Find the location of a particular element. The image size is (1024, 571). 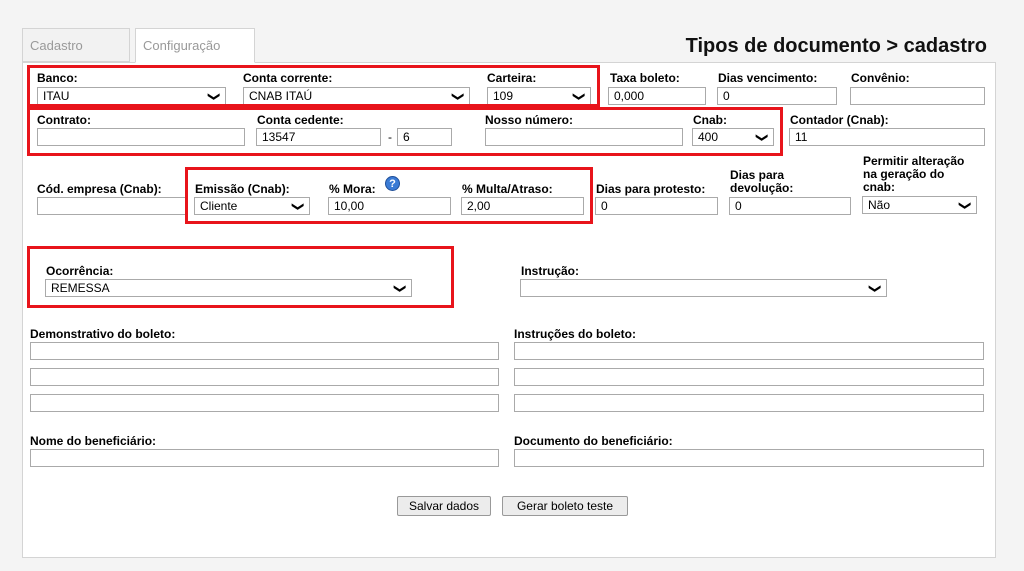

documento-beneficiario-label: Documento do beneficiário: is located at coordinates (593, 441).